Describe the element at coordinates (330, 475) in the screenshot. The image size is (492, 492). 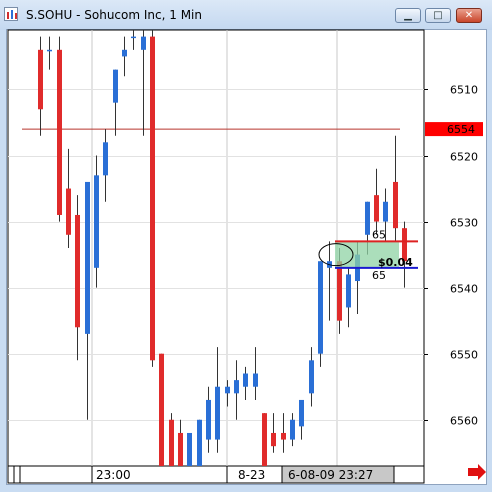
I see `crosshair-time-label: 6-08-09 23:27` at that location.